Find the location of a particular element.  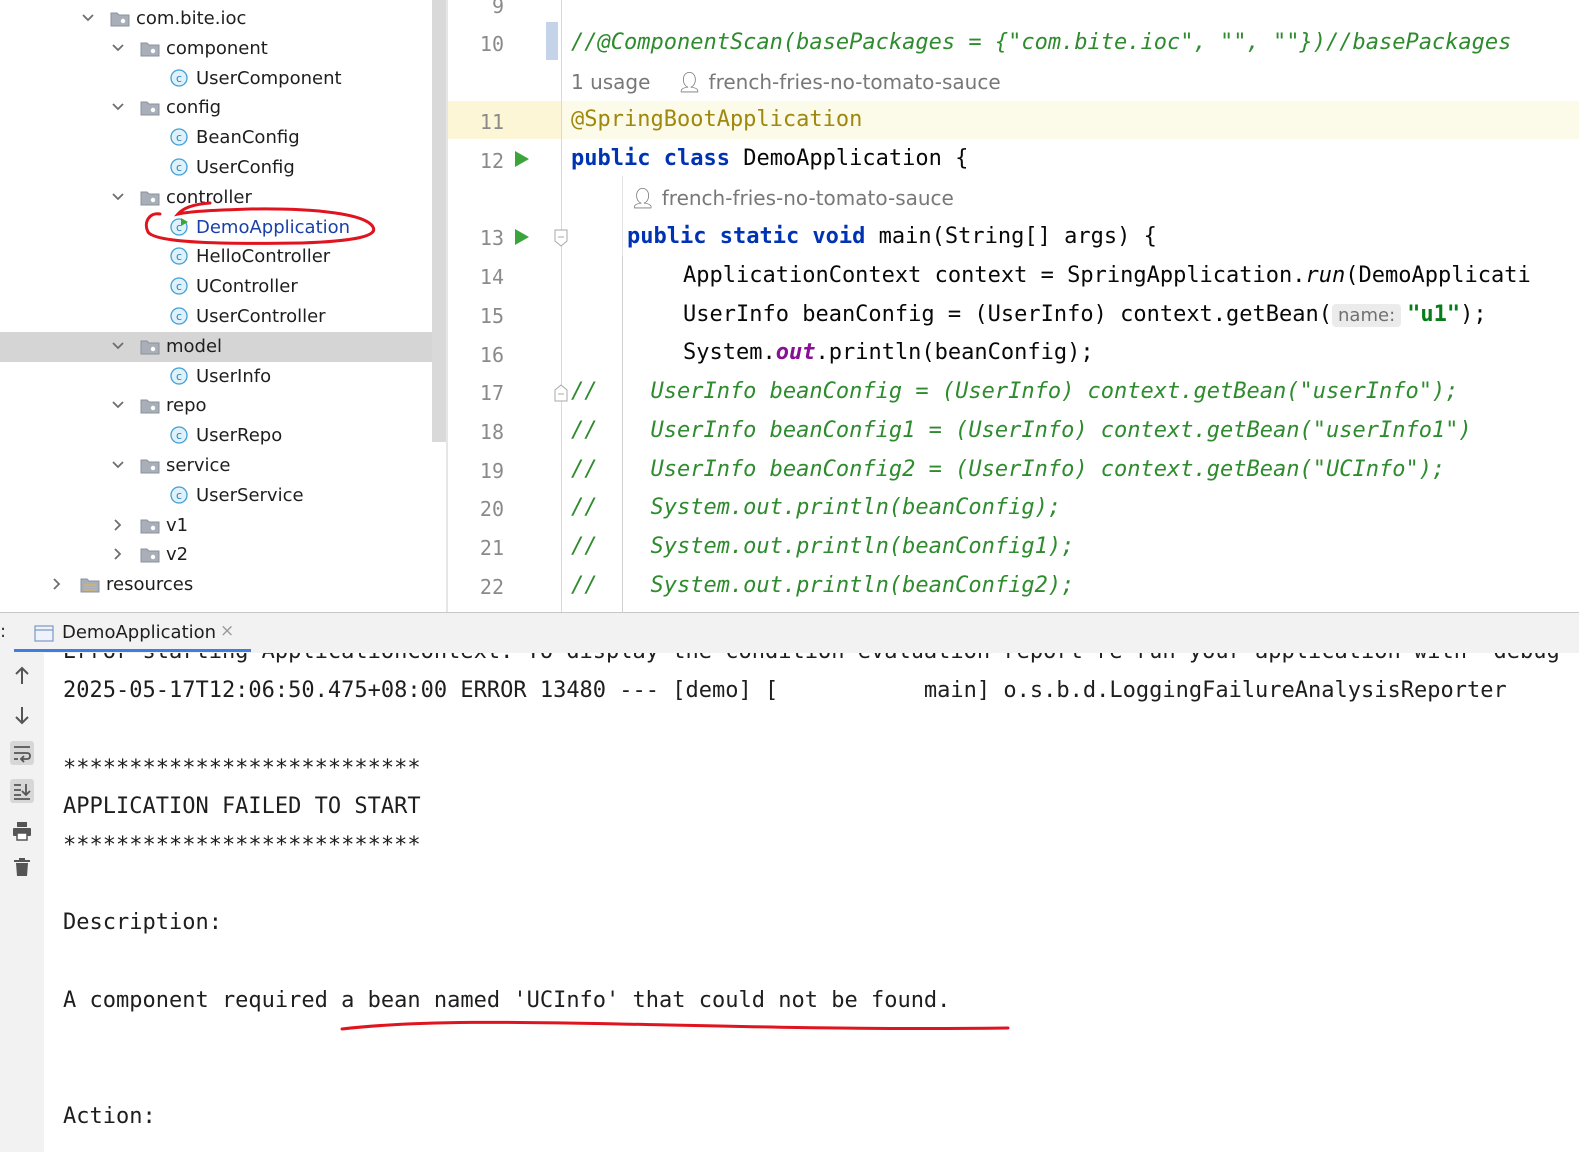

arrow-up-icon is located at coordinates (22, 676).